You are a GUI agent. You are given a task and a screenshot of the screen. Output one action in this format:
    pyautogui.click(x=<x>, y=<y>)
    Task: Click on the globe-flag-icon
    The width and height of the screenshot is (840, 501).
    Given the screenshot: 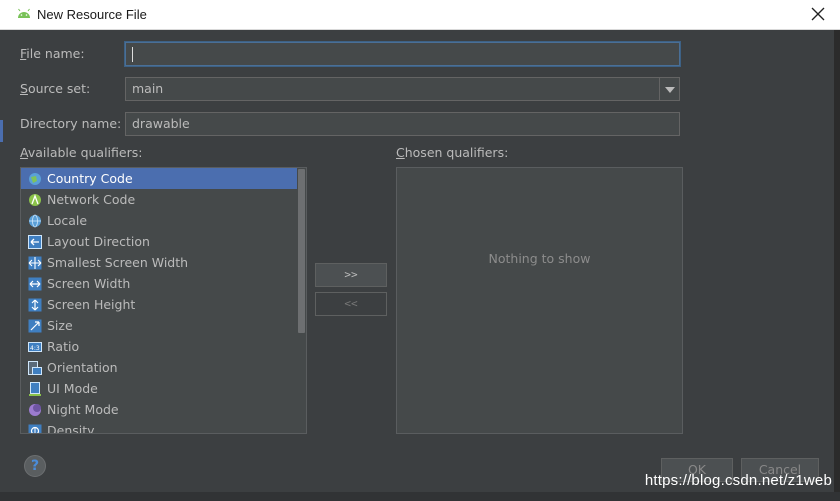 What is the action you would take?
    pyautogui.click(x=35, y=178)
    